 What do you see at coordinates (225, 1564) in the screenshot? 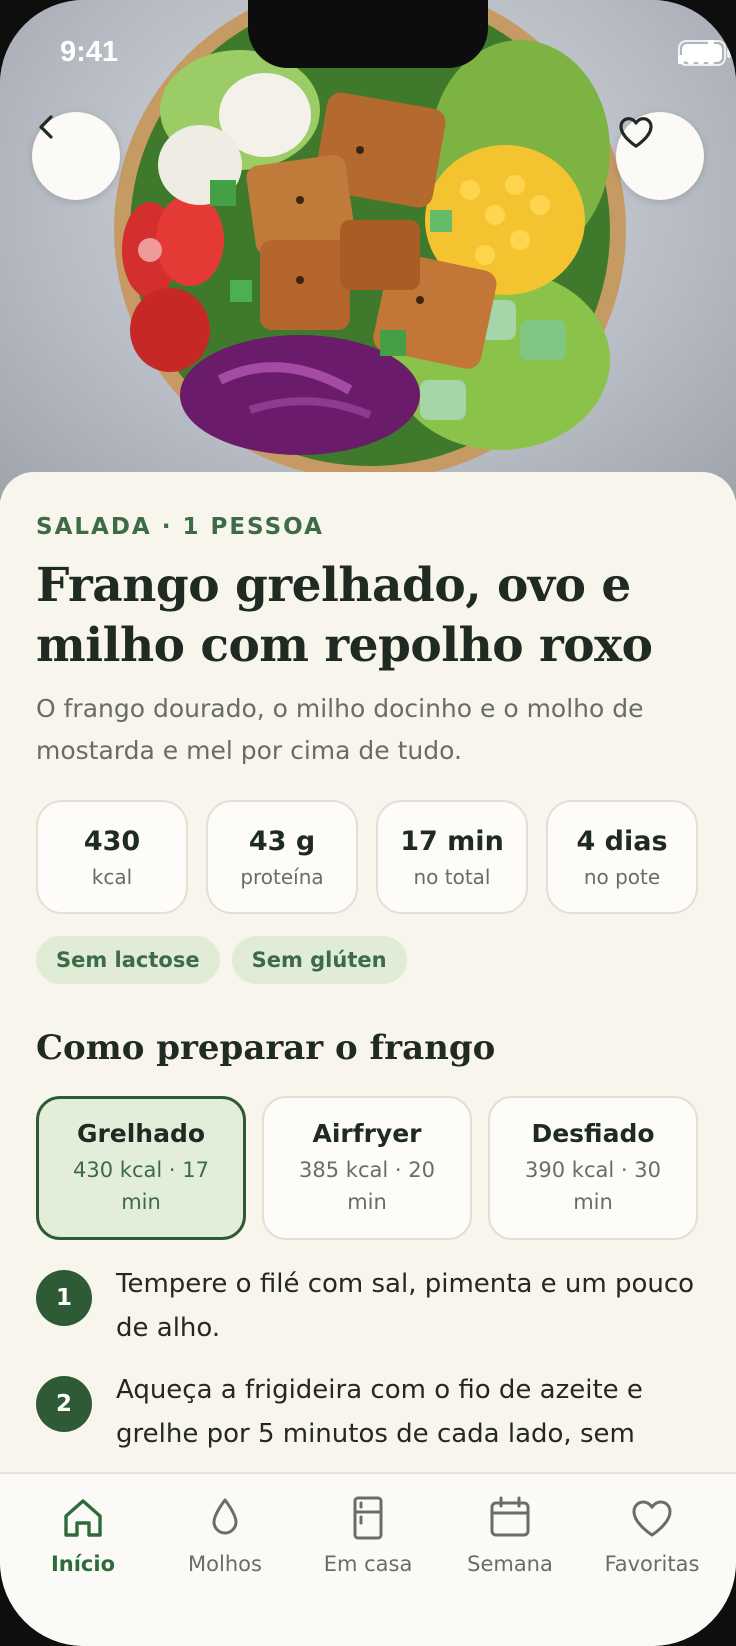
I see `tab-label: Molhos` at bounding box center [225, 1564].